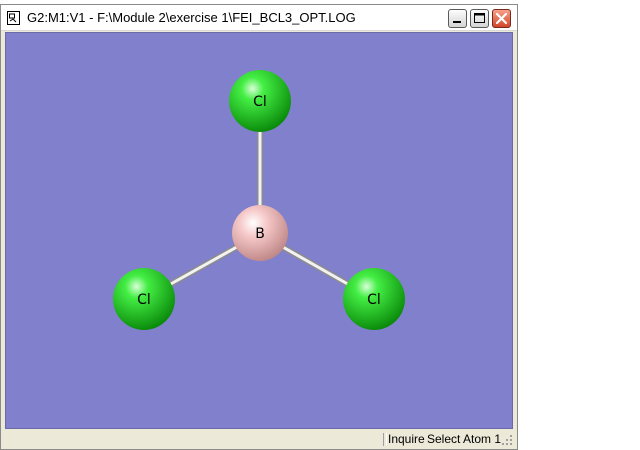 Image resolution: width=640 pixels, height=450 pixels. What do you see at coordinates (406, 439) in the screenshot?
I see `status-mode: Inquire` at bounding box center [406, 439].